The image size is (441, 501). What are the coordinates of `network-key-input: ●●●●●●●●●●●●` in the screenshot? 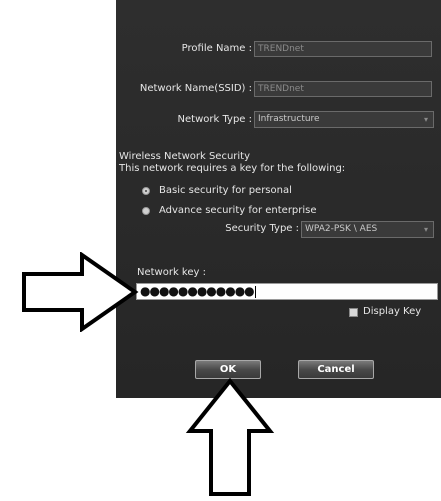 It's located at (287, 291).